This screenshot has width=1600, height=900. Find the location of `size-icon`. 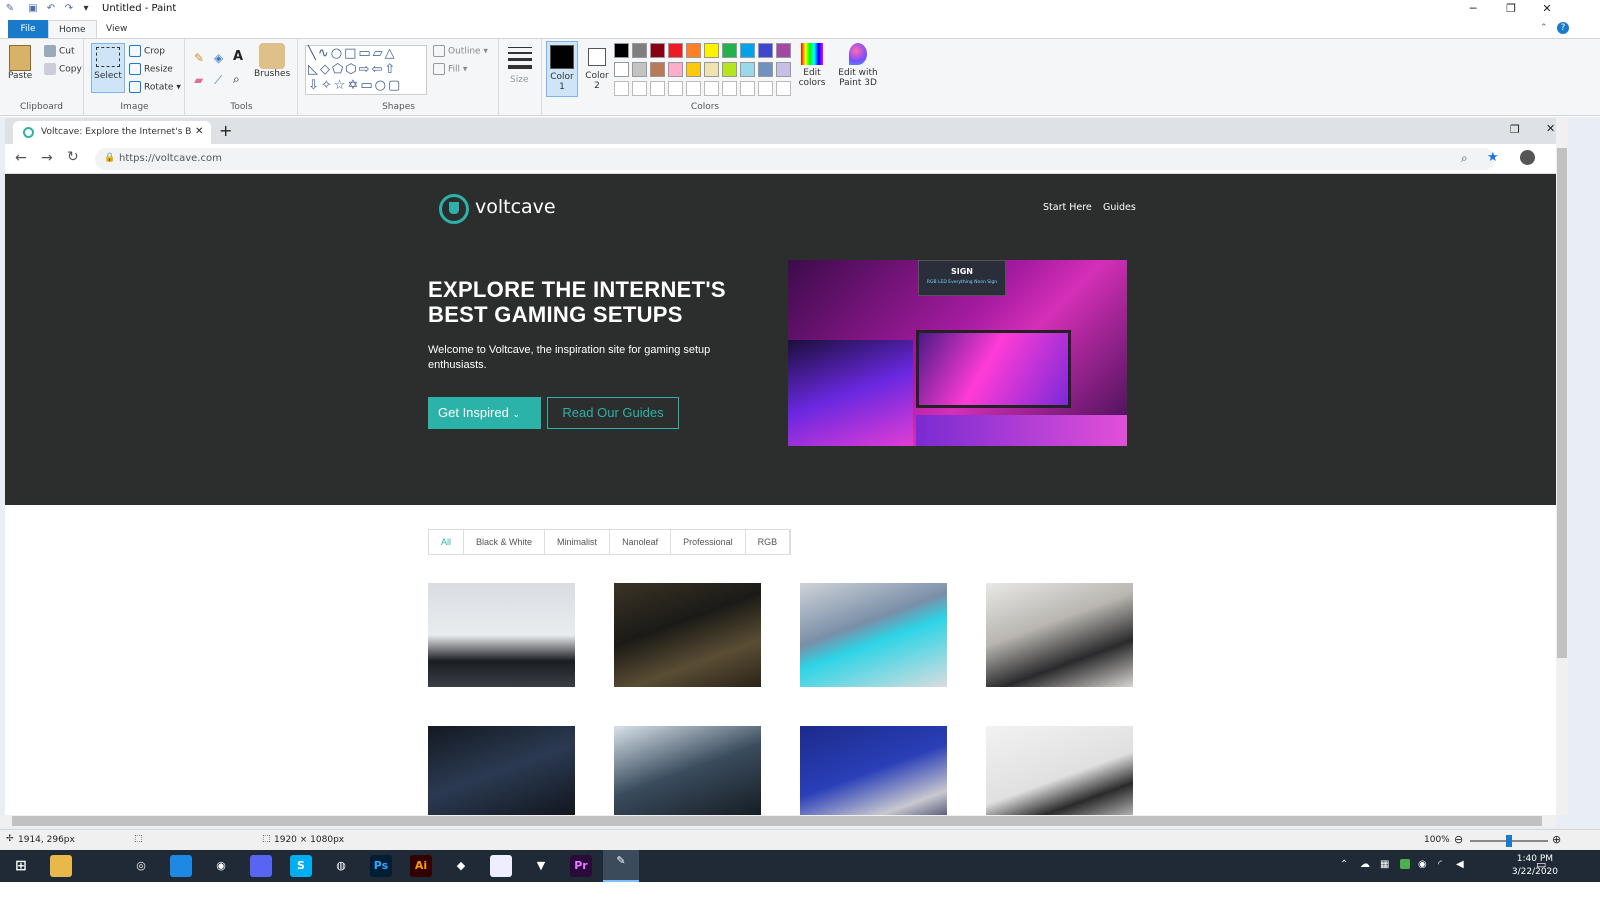

size-icon is located at coordinates (520, 58).